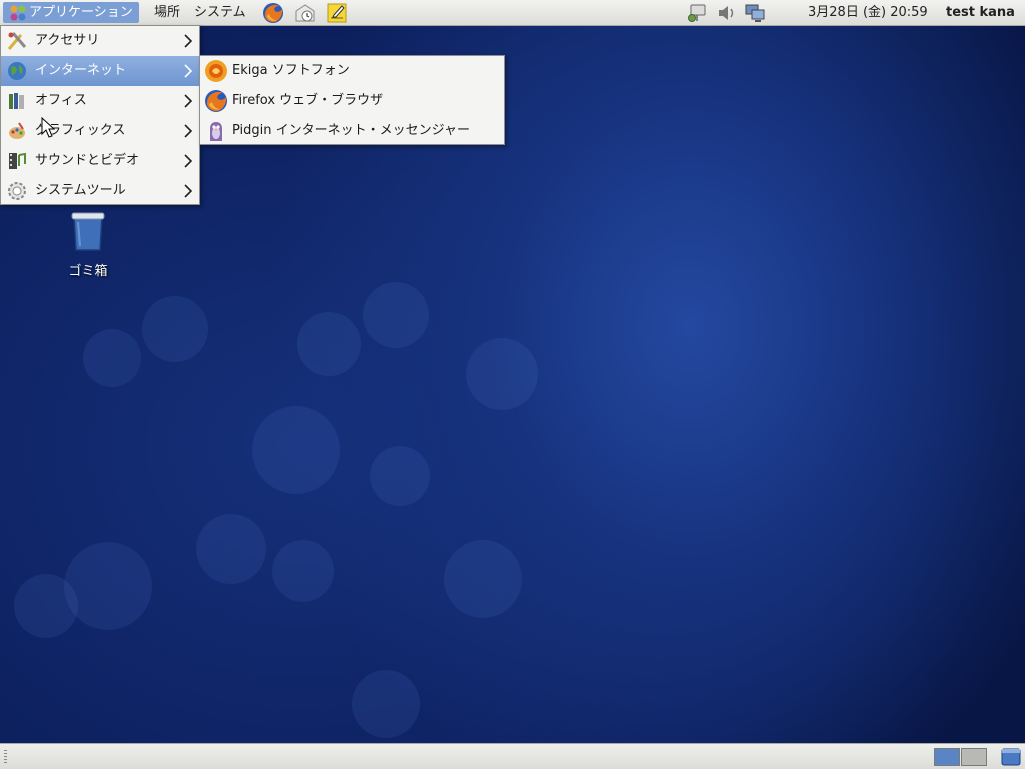  What do you see at coordinates (80, 190) in the screenshot?
I see `menu-item-label: システムツール` at bounding box center [80, 190].